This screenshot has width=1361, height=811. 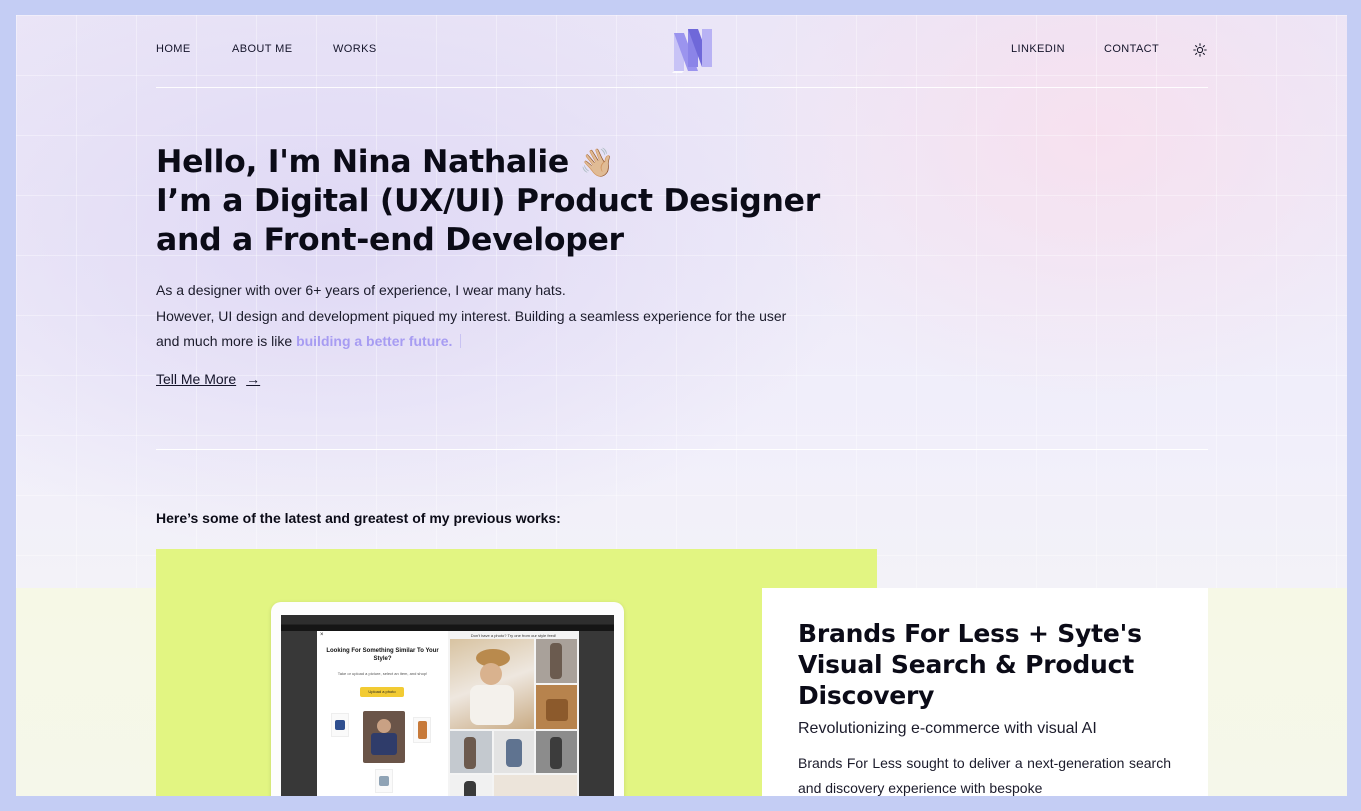 I want to click on nav-about-link: ABOUT ME, so click(x=262, y=49).